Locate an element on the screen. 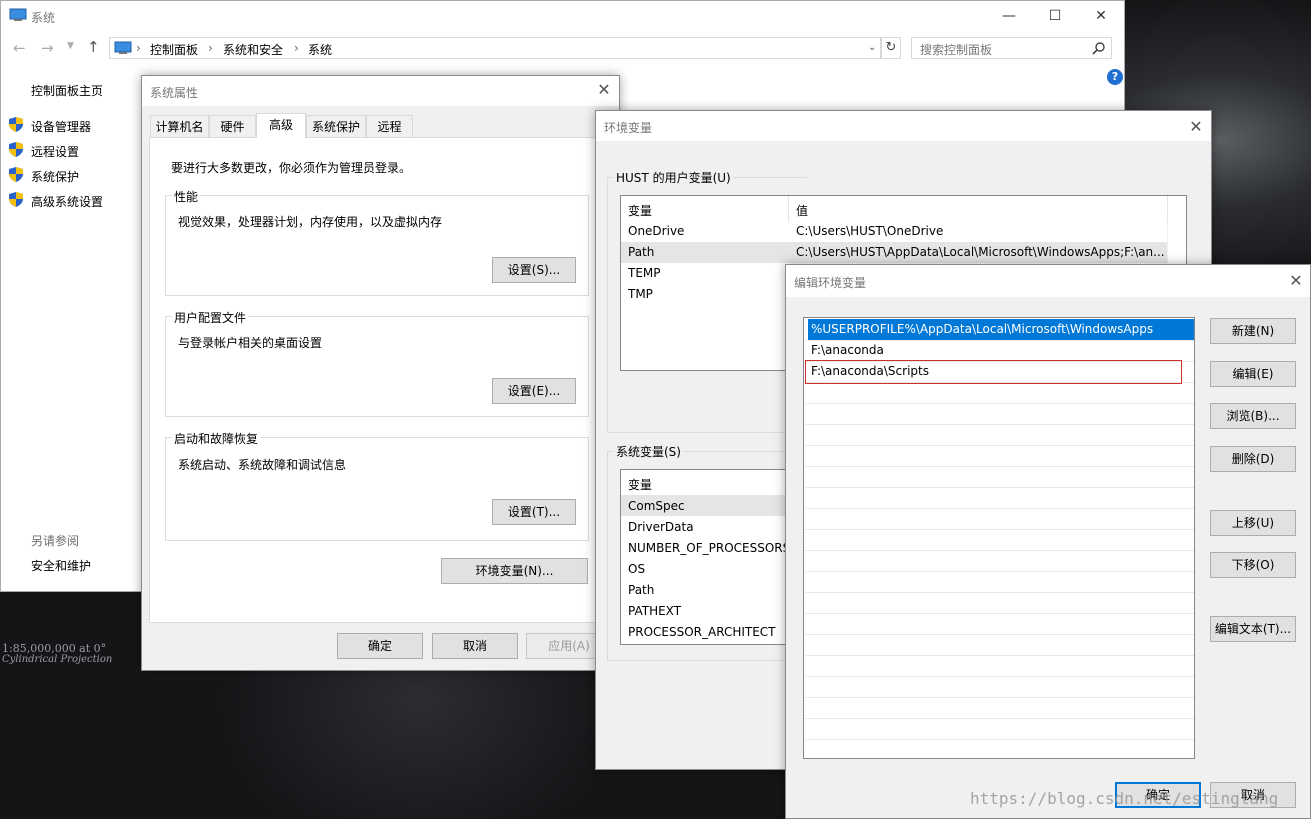 The width and height of the screenshot is (1311, 819). system-var-name: PATHEXT is located at coordinates (706, 611).